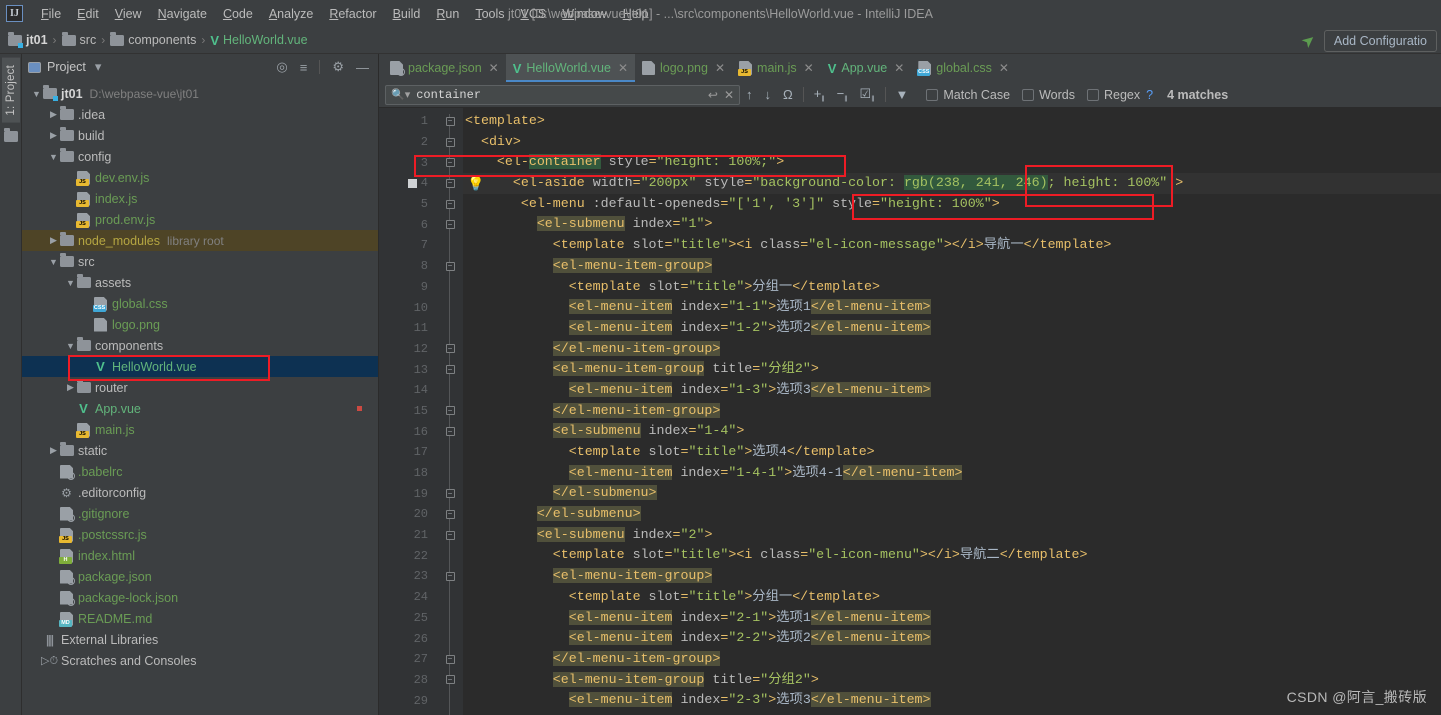 Image resolution: width=1441 pixels, height=715 pixels. What do you see at coordinates (562, 94) in the screenshot?
I see `search-field: 🔍▾ ↩ ✕` at bounding box center [562, 94].